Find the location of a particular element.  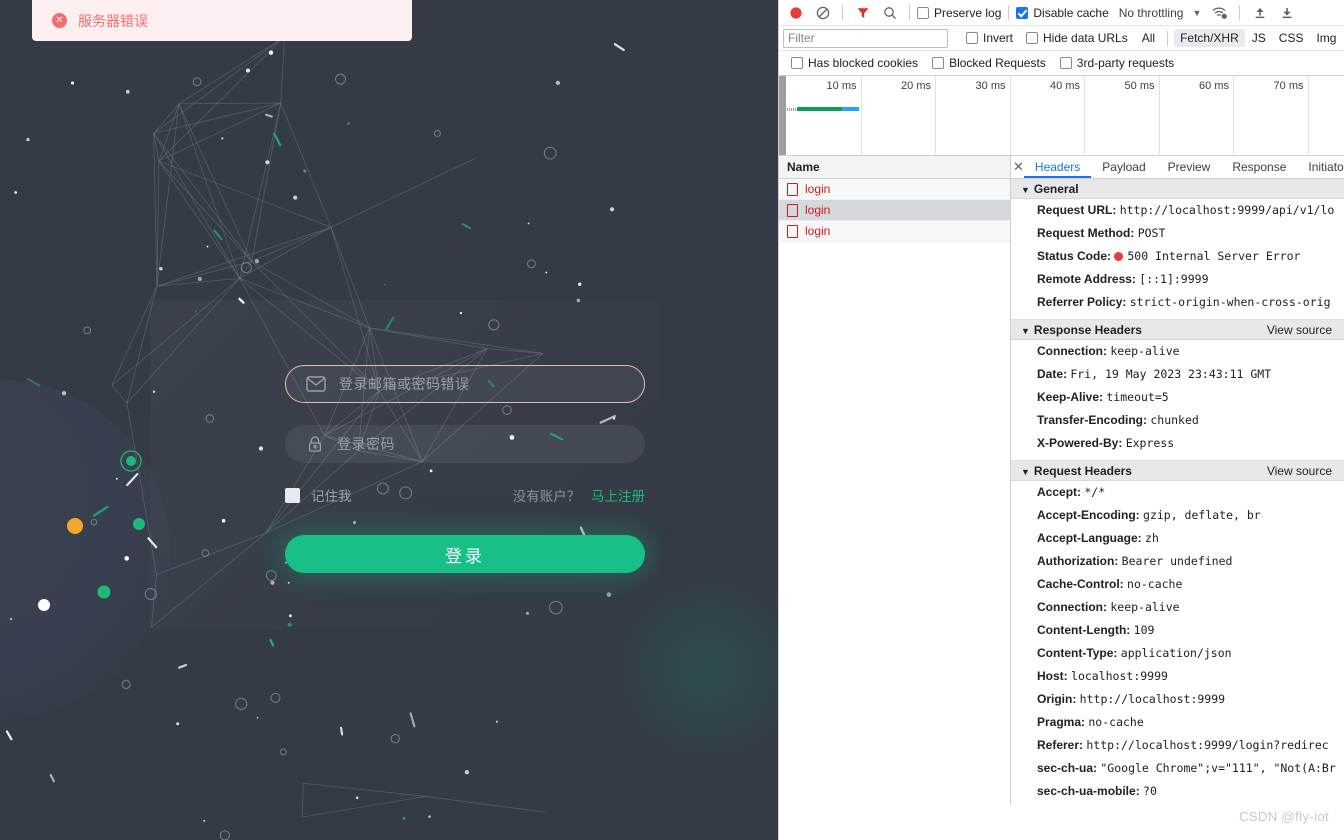

watermark: CSDN @fly-iot is located at coordinates (1284, 816).